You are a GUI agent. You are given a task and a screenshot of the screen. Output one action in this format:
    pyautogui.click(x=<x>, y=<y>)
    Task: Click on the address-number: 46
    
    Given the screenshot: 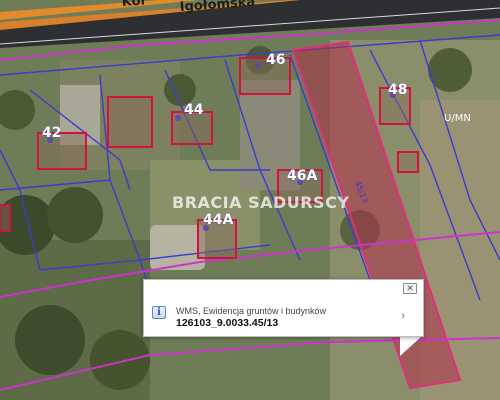 What is the action you would take?
    pyautogui.click(x=275, y=60)
    